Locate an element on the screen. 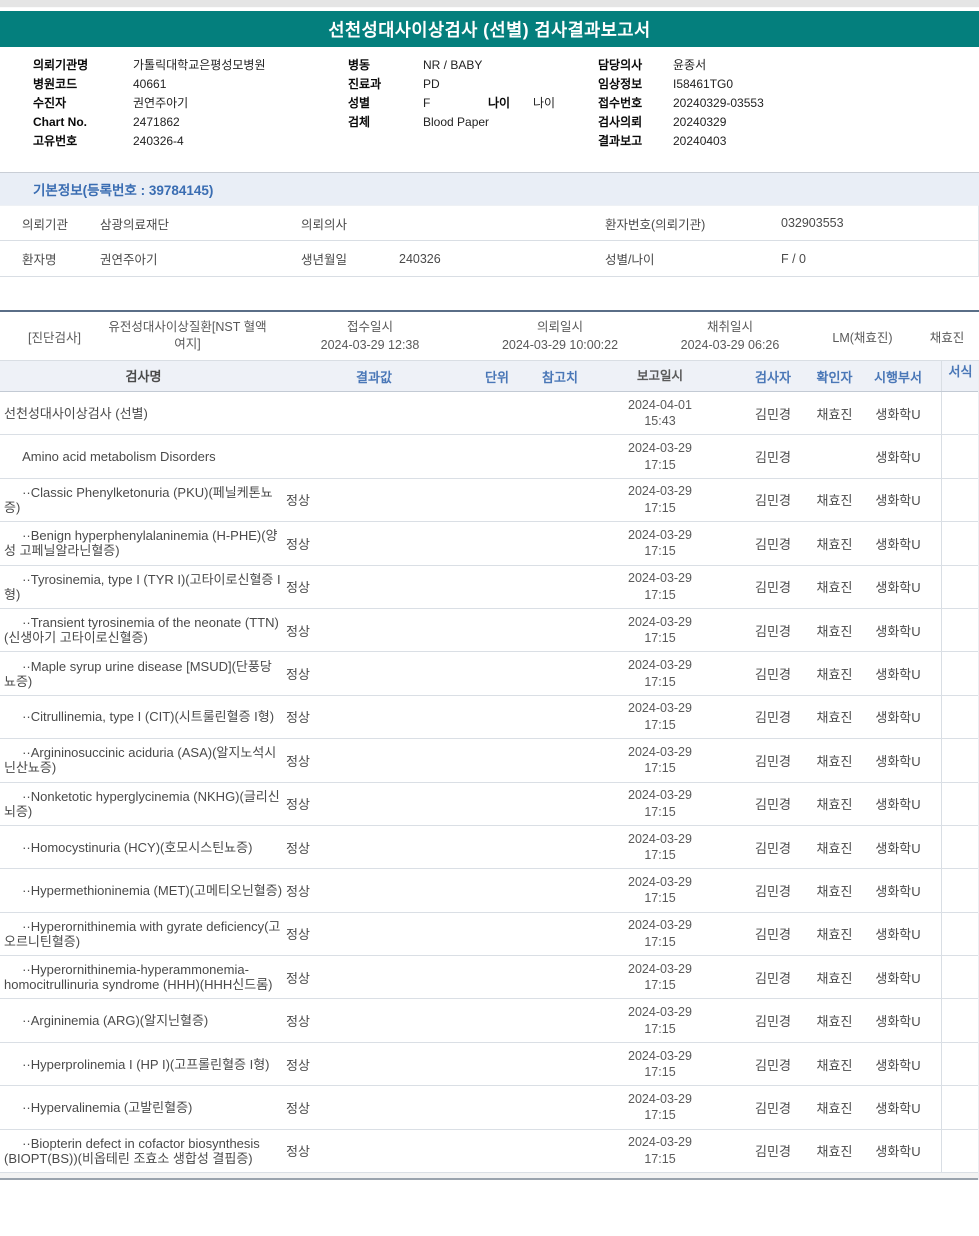 This screenshot has width=979, height=1236. field-value: NR / BABY is located at coordinates (453, 64).